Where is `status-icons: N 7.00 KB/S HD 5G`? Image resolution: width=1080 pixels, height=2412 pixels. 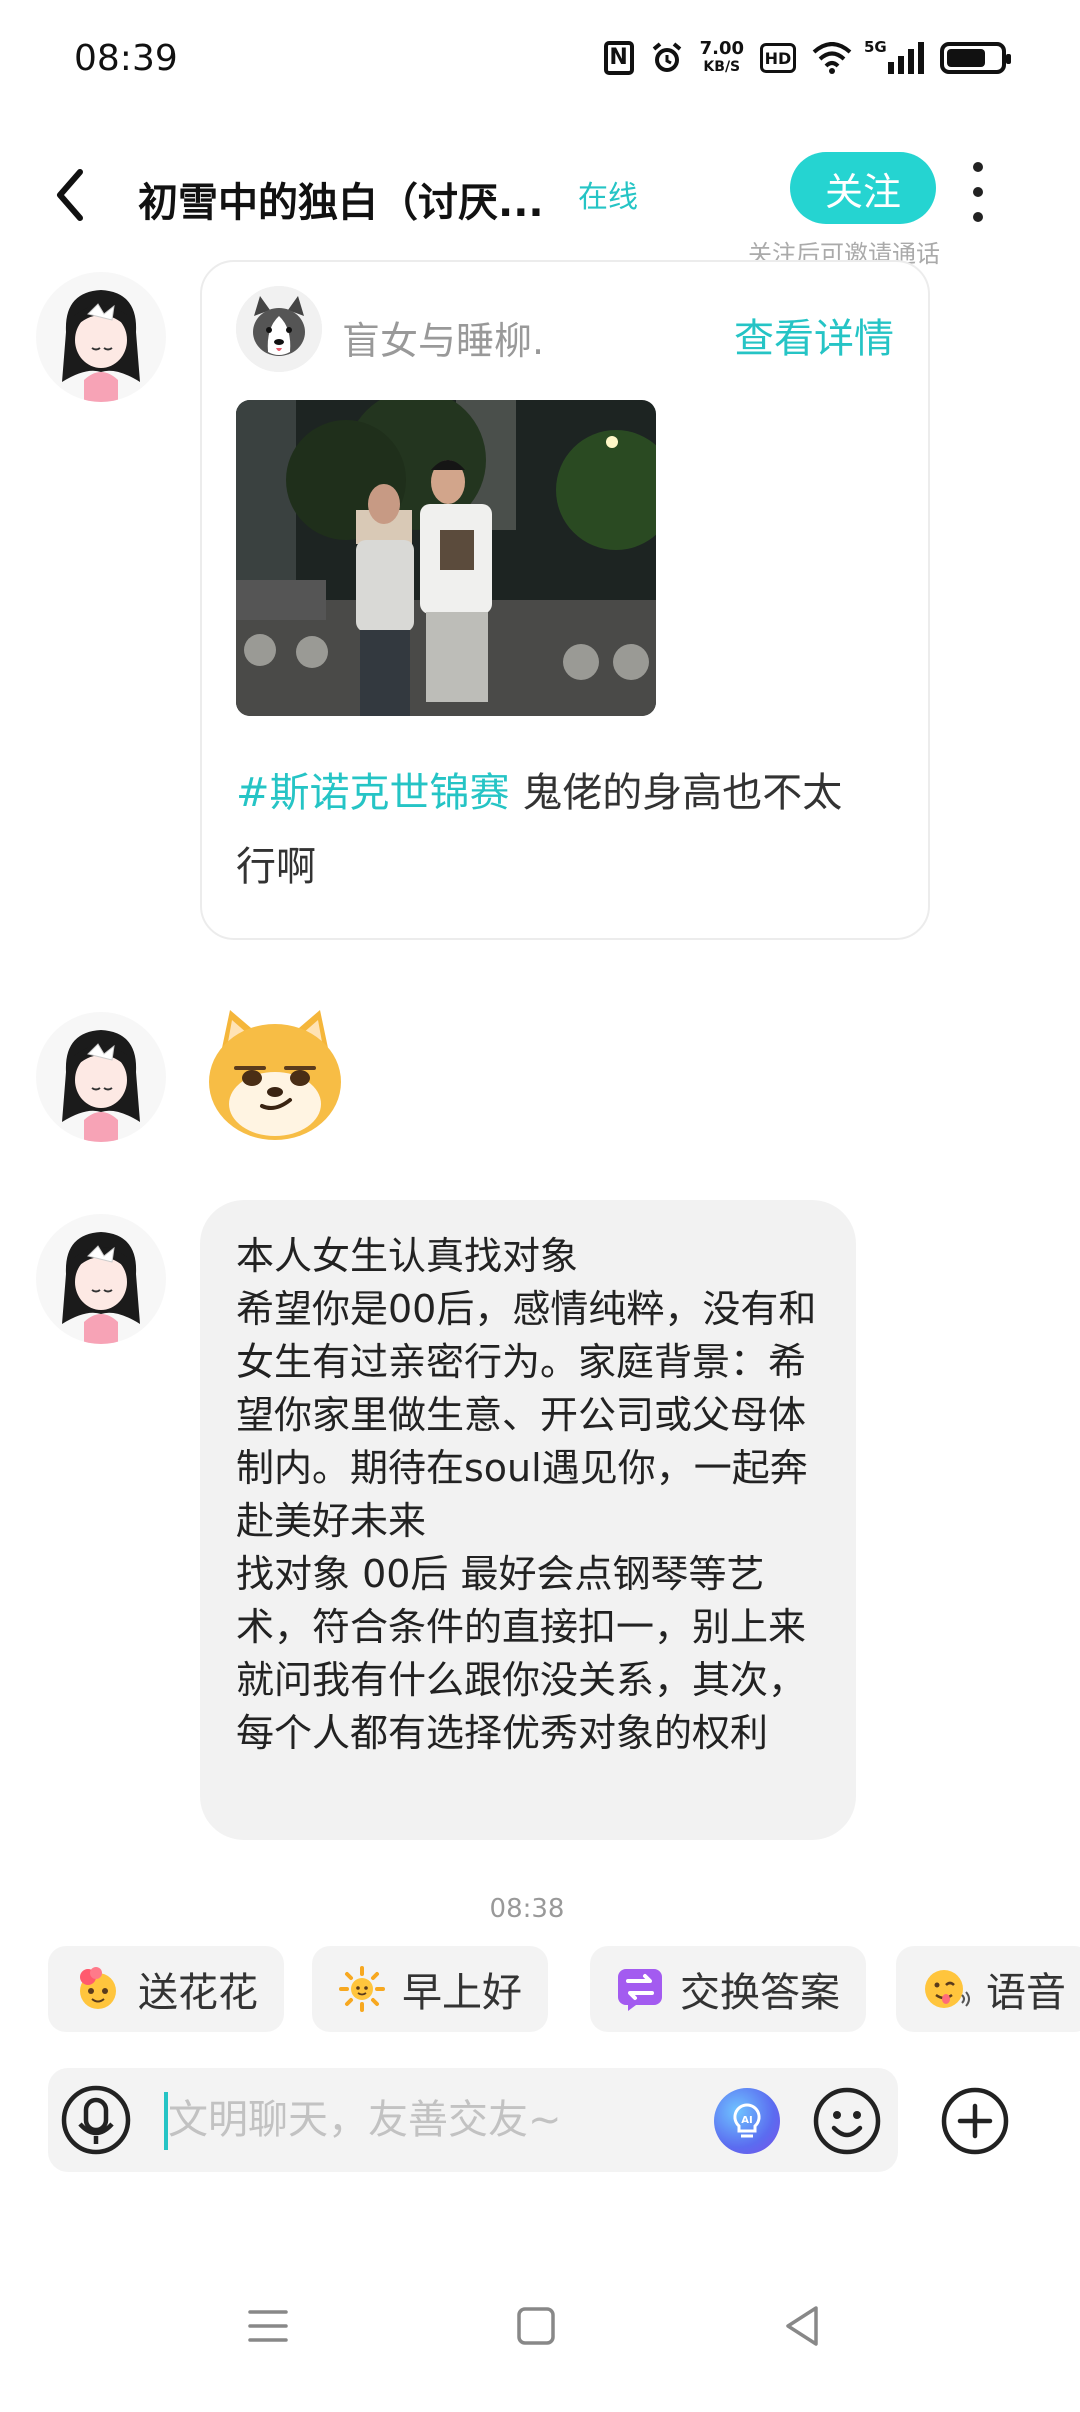 status-icons: N 7.00 KB/S HD 5G is located at coordinates (807, 57).